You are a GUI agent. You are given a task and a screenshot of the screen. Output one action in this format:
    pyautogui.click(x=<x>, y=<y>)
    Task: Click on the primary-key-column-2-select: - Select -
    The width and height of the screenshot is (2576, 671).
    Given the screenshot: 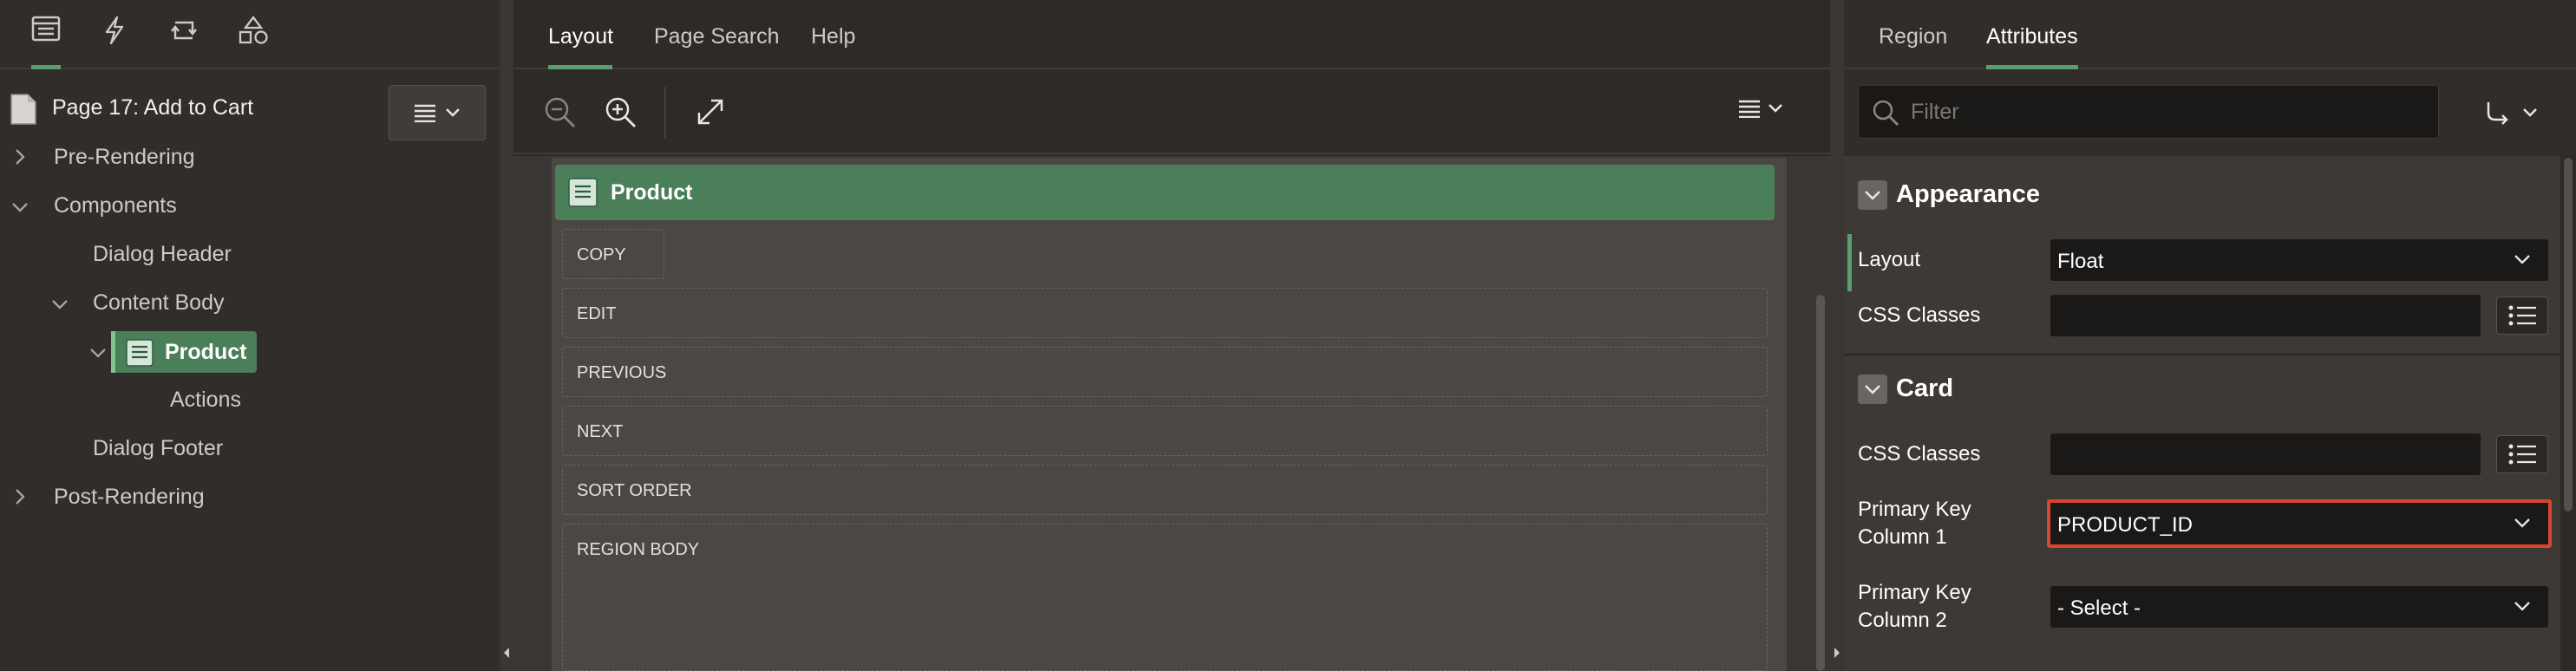 What is the action you would take?
    pyautogui.click(x=2299, y=607)
    